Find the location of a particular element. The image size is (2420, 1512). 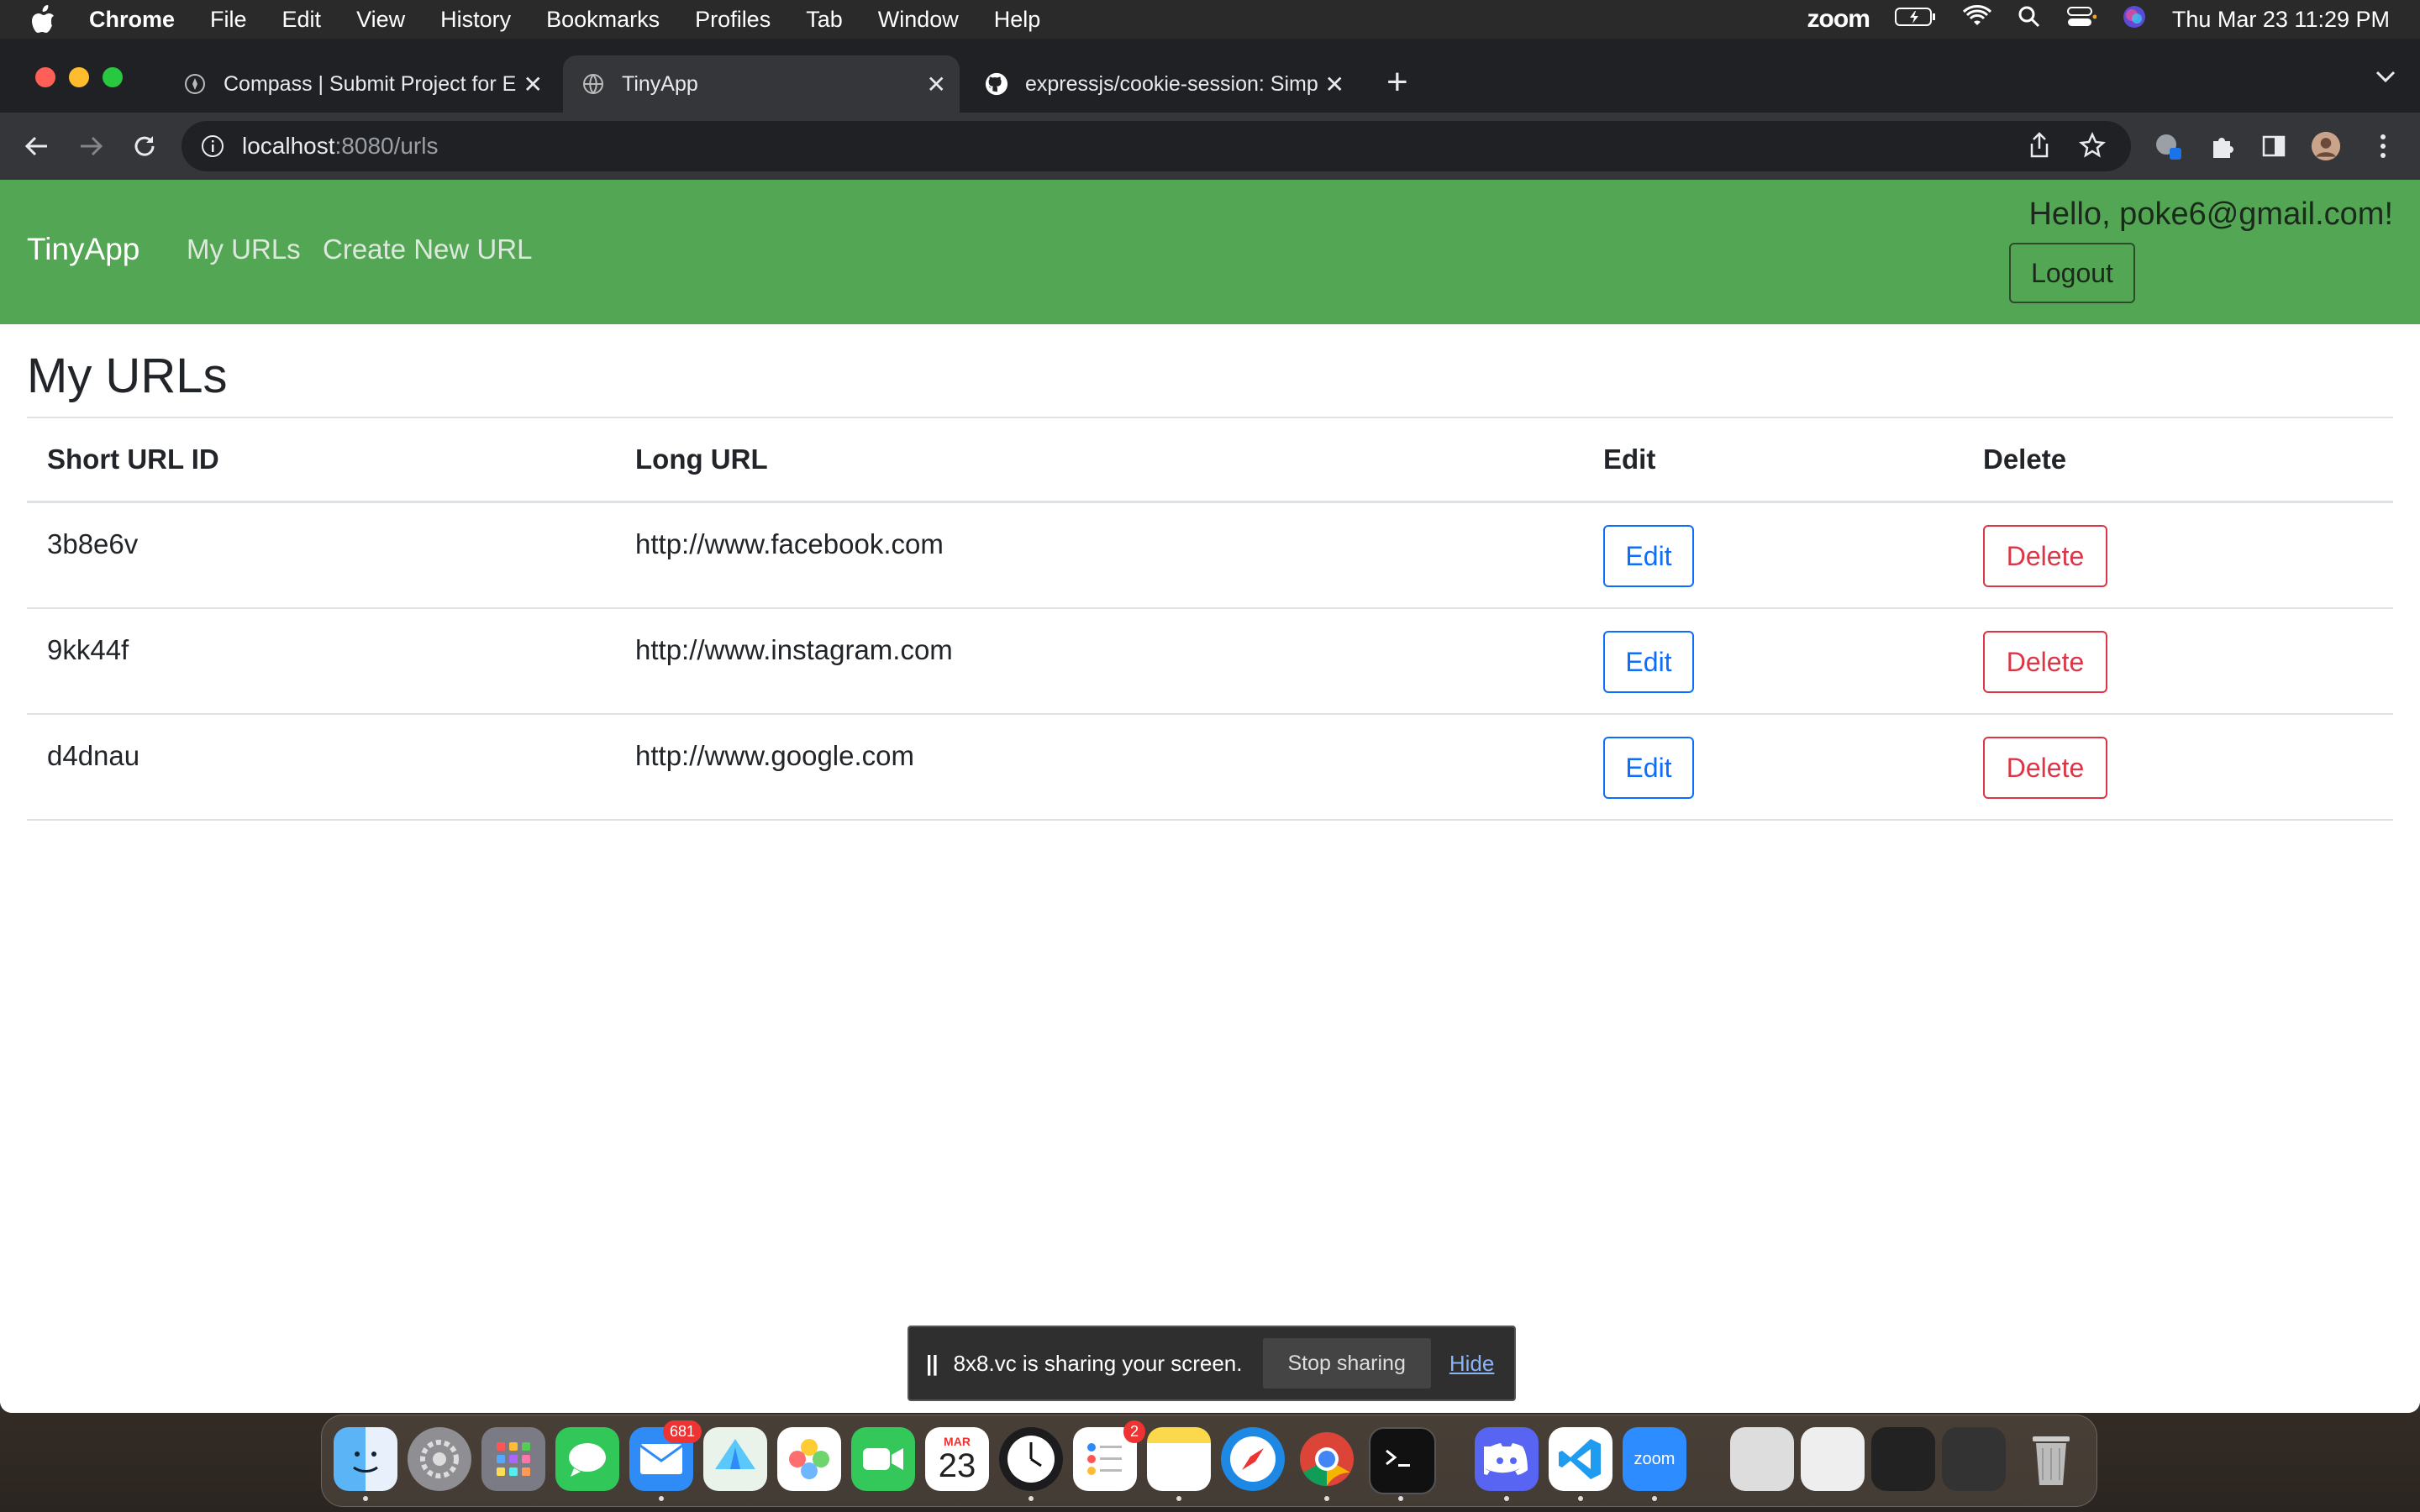

long-url: http://www.facebook.com is located at coordinates (789, 543).